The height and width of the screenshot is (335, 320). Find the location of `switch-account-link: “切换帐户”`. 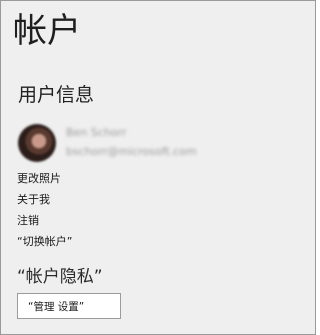

switch-account-link: “切换帐户” is located at coordinates (44, 241).